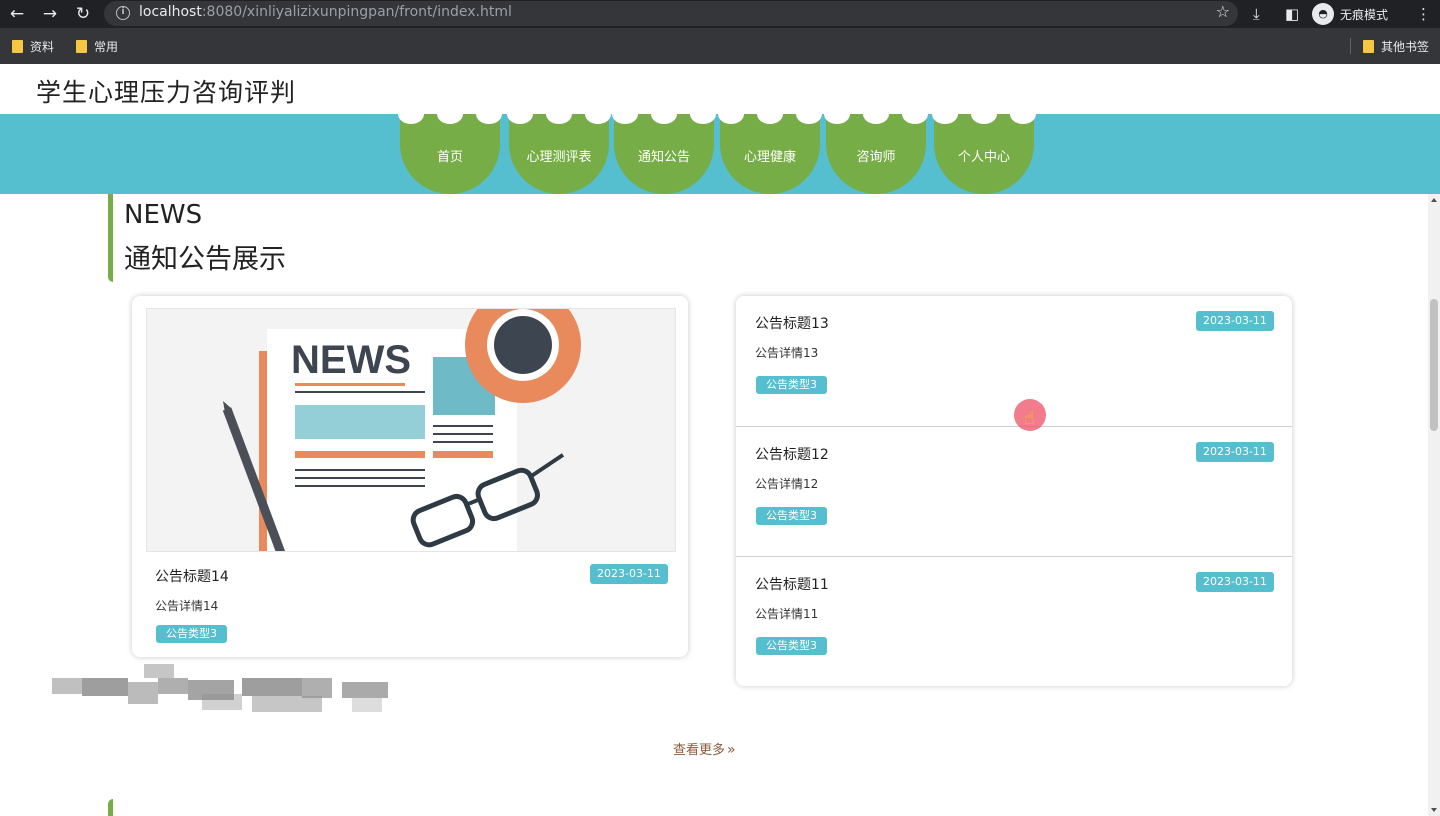  What do you see at coordinates (1029, 418) in the screenshot?
I see `hand-pointer-icon: ☝` at bounding box center [1029, 418].